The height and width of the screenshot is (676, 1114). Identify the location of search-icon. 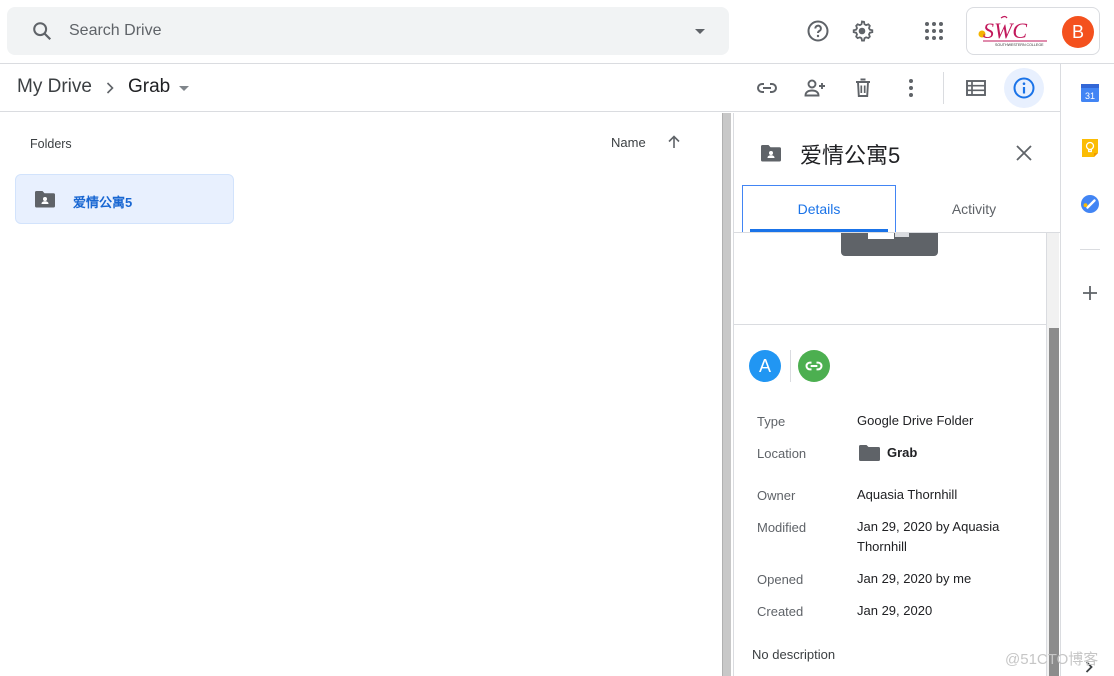
(42, 31).